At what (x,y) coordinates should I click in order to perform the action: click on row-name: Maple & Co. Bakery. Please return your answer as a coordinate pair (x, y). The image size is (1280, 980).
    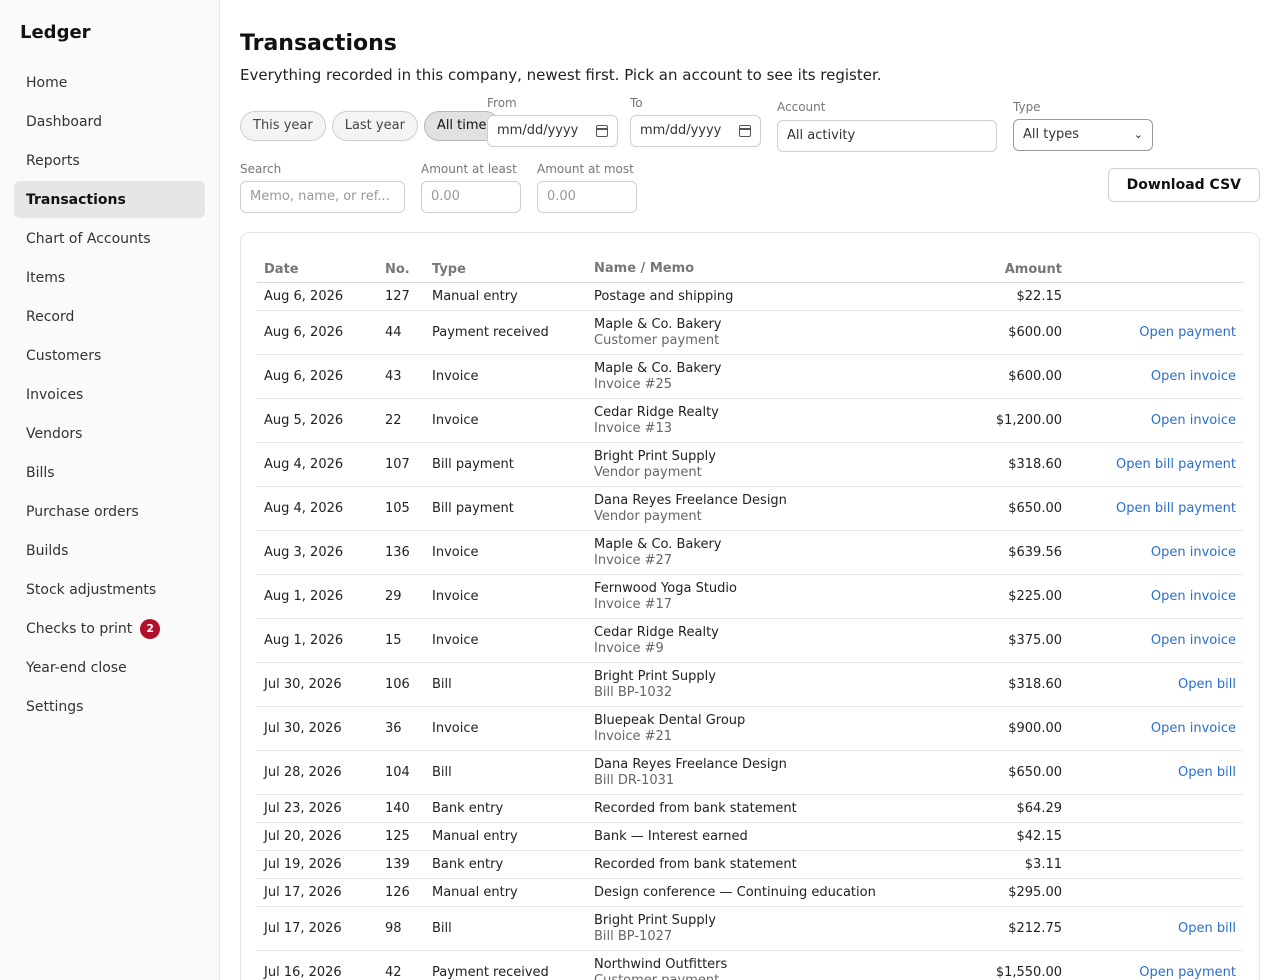
    Looking at the image, I should click on (658, 544).